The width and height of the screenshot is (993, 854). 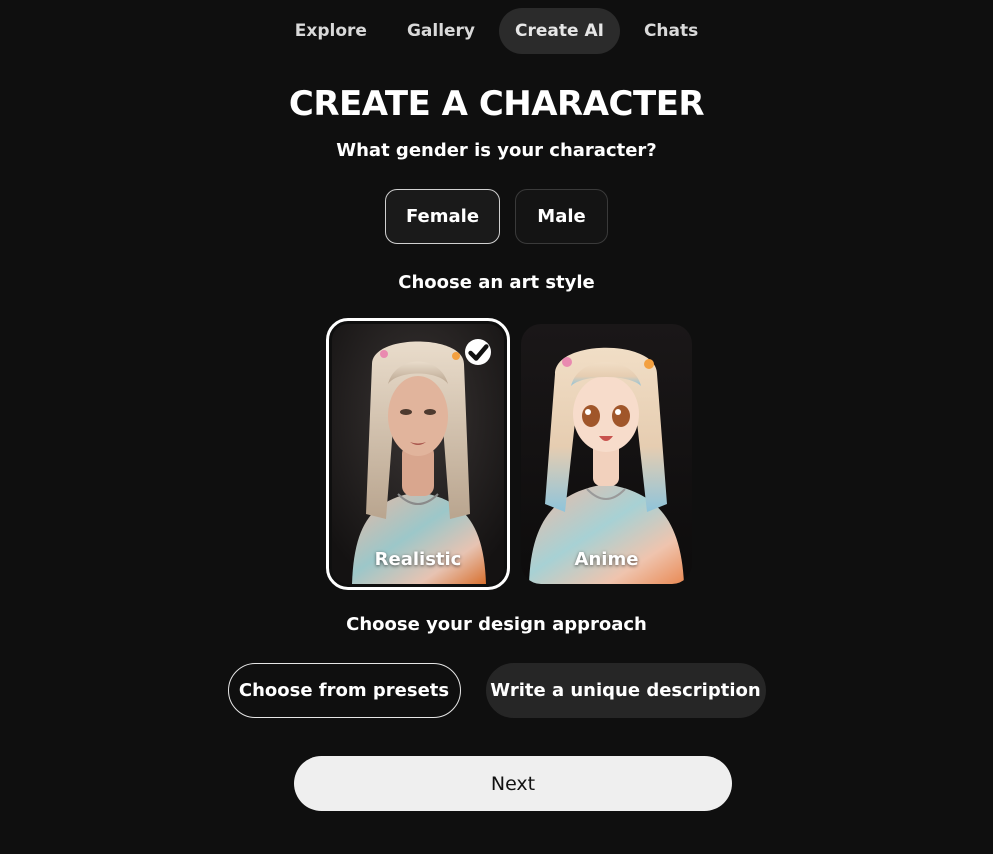 What do you see at coordinates (606, 559) in the screenshot?
I see `anime-label: Anime` at bounding box center [606, 559].